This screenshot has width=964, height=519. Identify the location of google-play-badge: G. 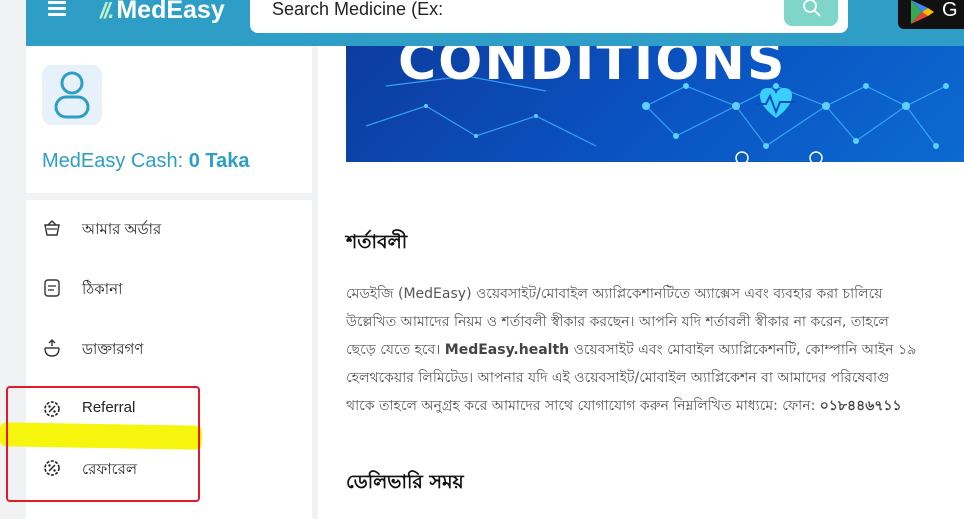
(931, 14).